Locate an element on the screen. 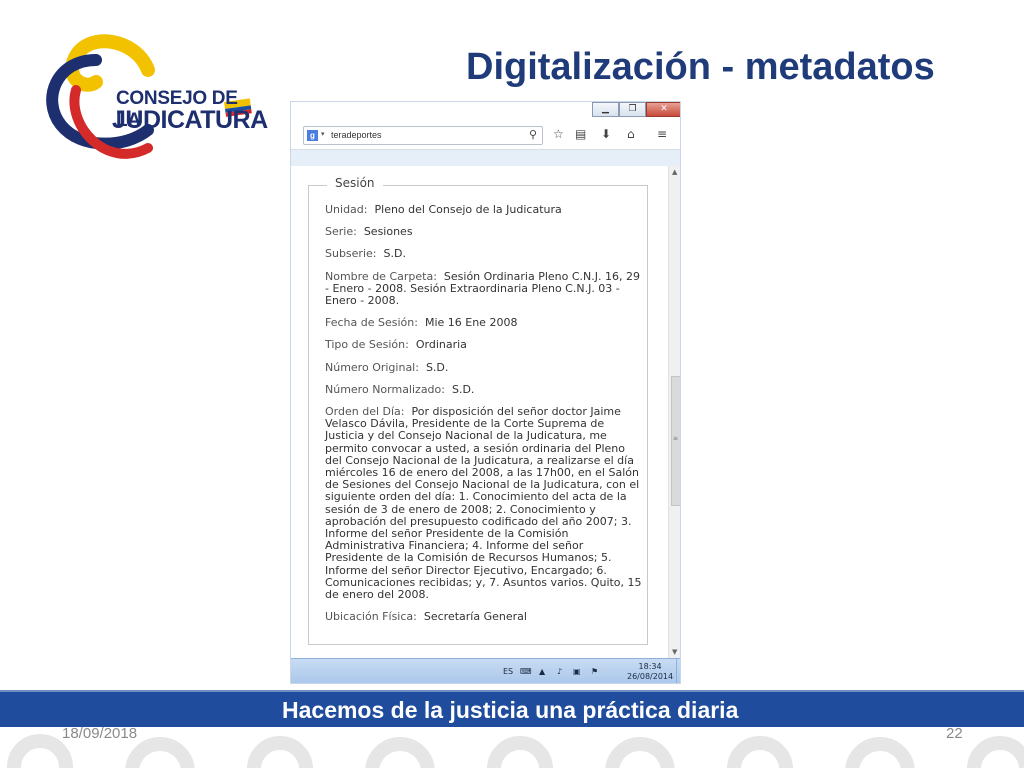 The image size is (1024, 768). clock-date: 26/08/2014 is located at coordinates (650, 676).